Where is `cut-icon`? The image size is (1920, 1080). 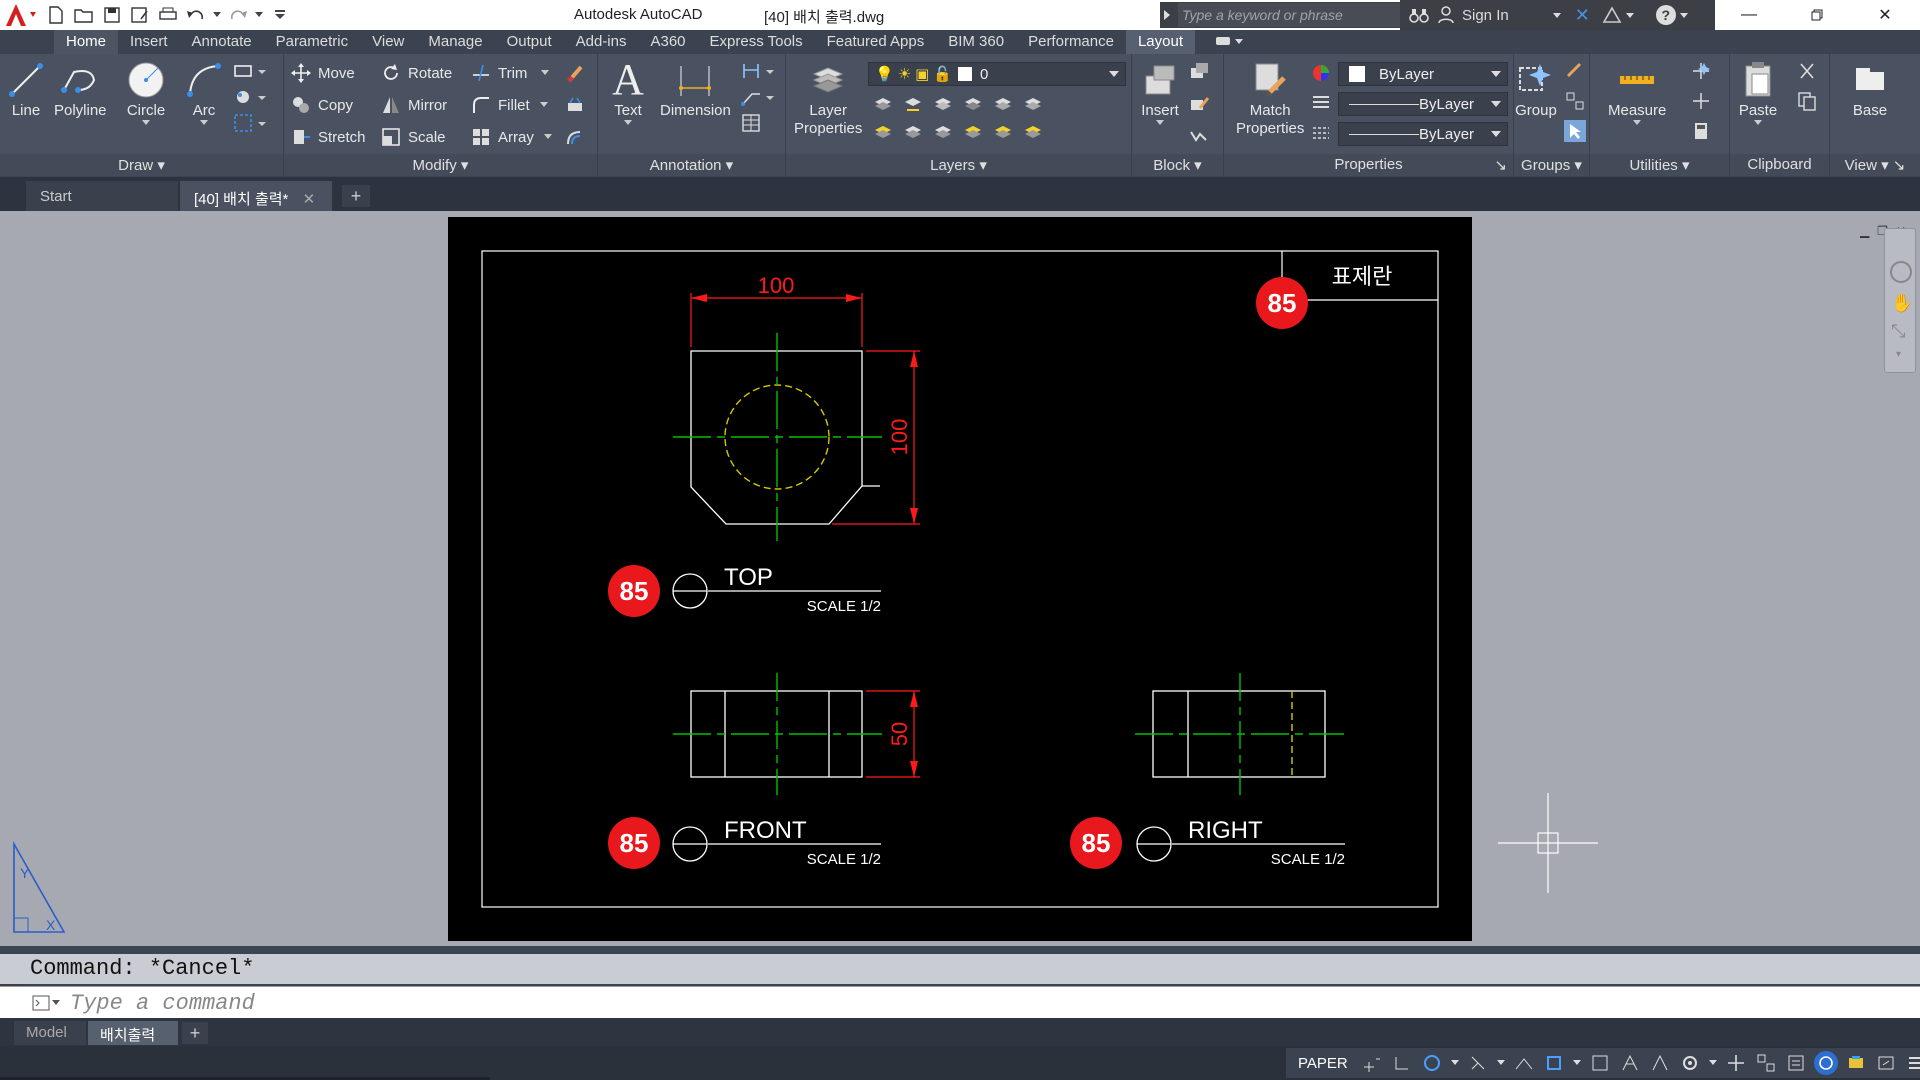
cut-icon is located at coordinates (1807, 71).